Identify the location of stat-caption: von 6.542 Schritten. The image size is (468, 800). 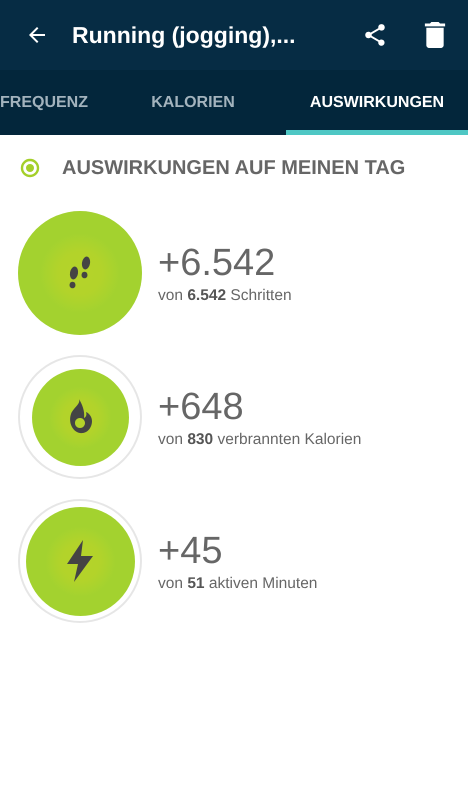
(225, 296).